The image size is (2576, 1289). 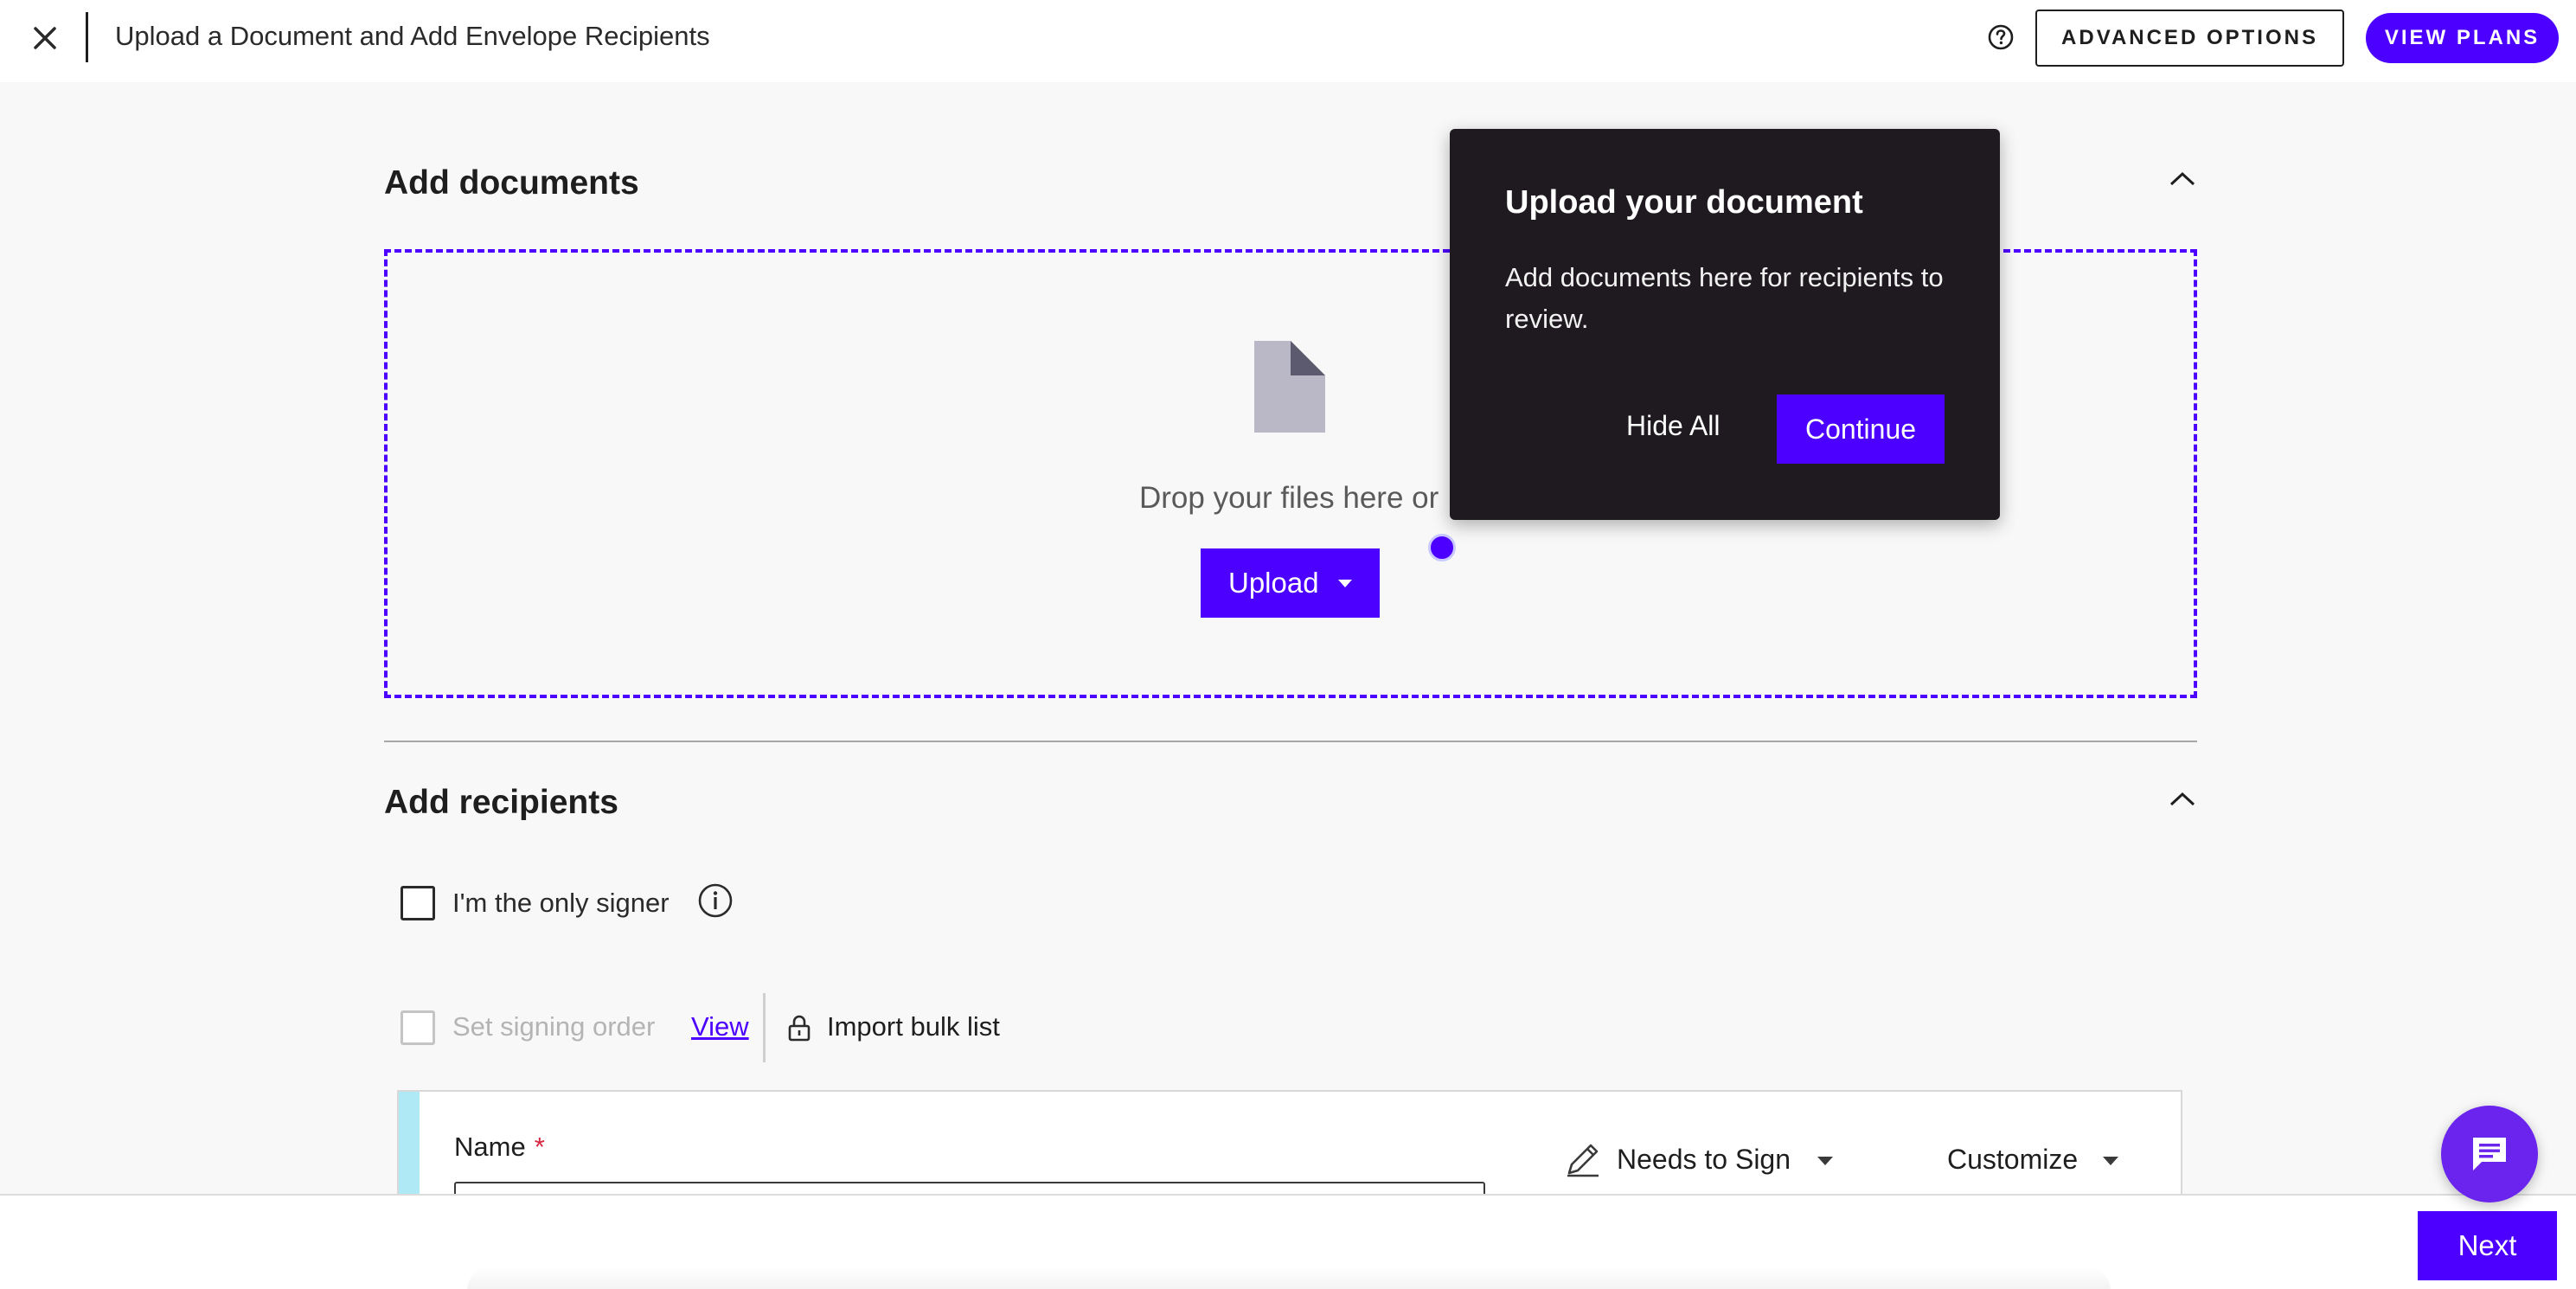 What do you see at coordinates (1288, 1242) in the screenshot?
I see `footer-bar: Next` at bounding box center [1288, 1242].